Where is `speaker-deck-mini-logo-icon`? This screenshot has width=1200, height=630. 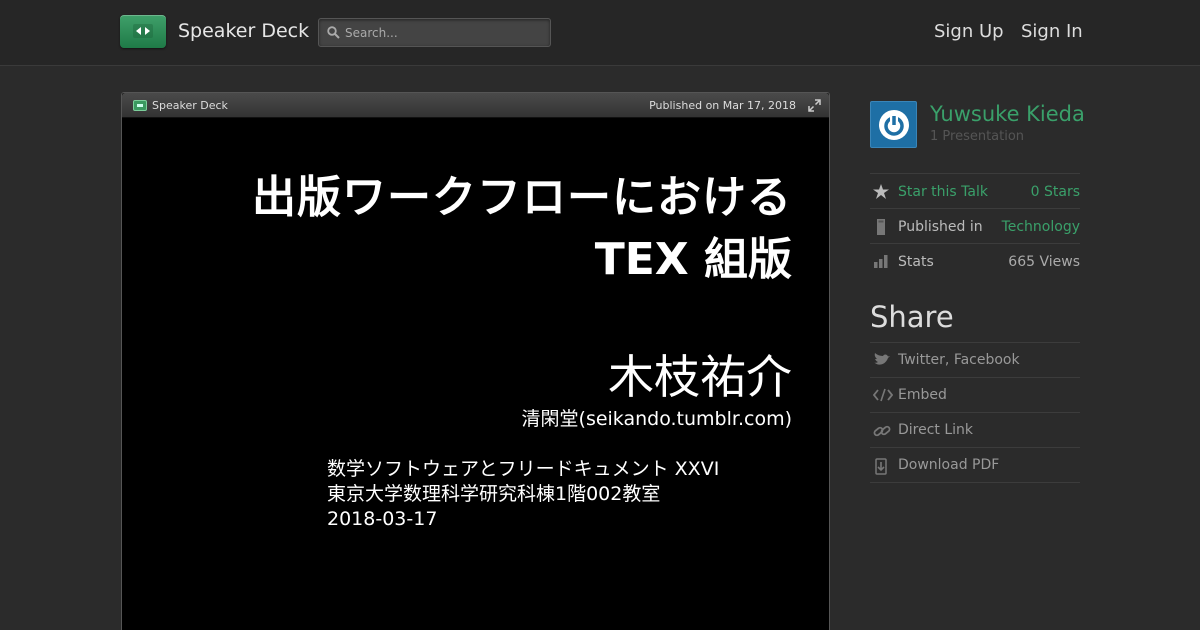
speaker-deck-mini-logo-icon is located at coordinates (140, 105).